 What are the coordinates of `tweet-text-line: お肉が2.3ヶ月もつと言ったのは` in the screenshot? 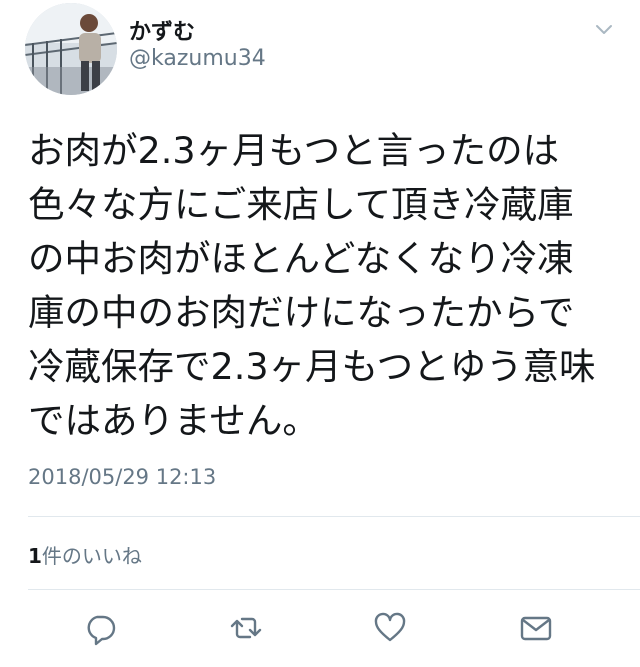 It's located at (294, 150).